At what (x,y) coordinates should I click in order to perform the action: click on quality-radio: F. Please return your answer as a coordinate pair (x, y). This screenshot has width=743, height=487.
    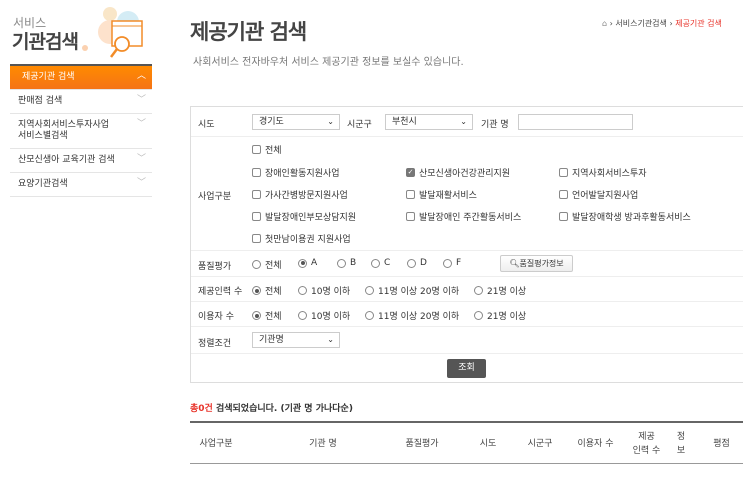
    Looking at the image, I should click on (452, 263).